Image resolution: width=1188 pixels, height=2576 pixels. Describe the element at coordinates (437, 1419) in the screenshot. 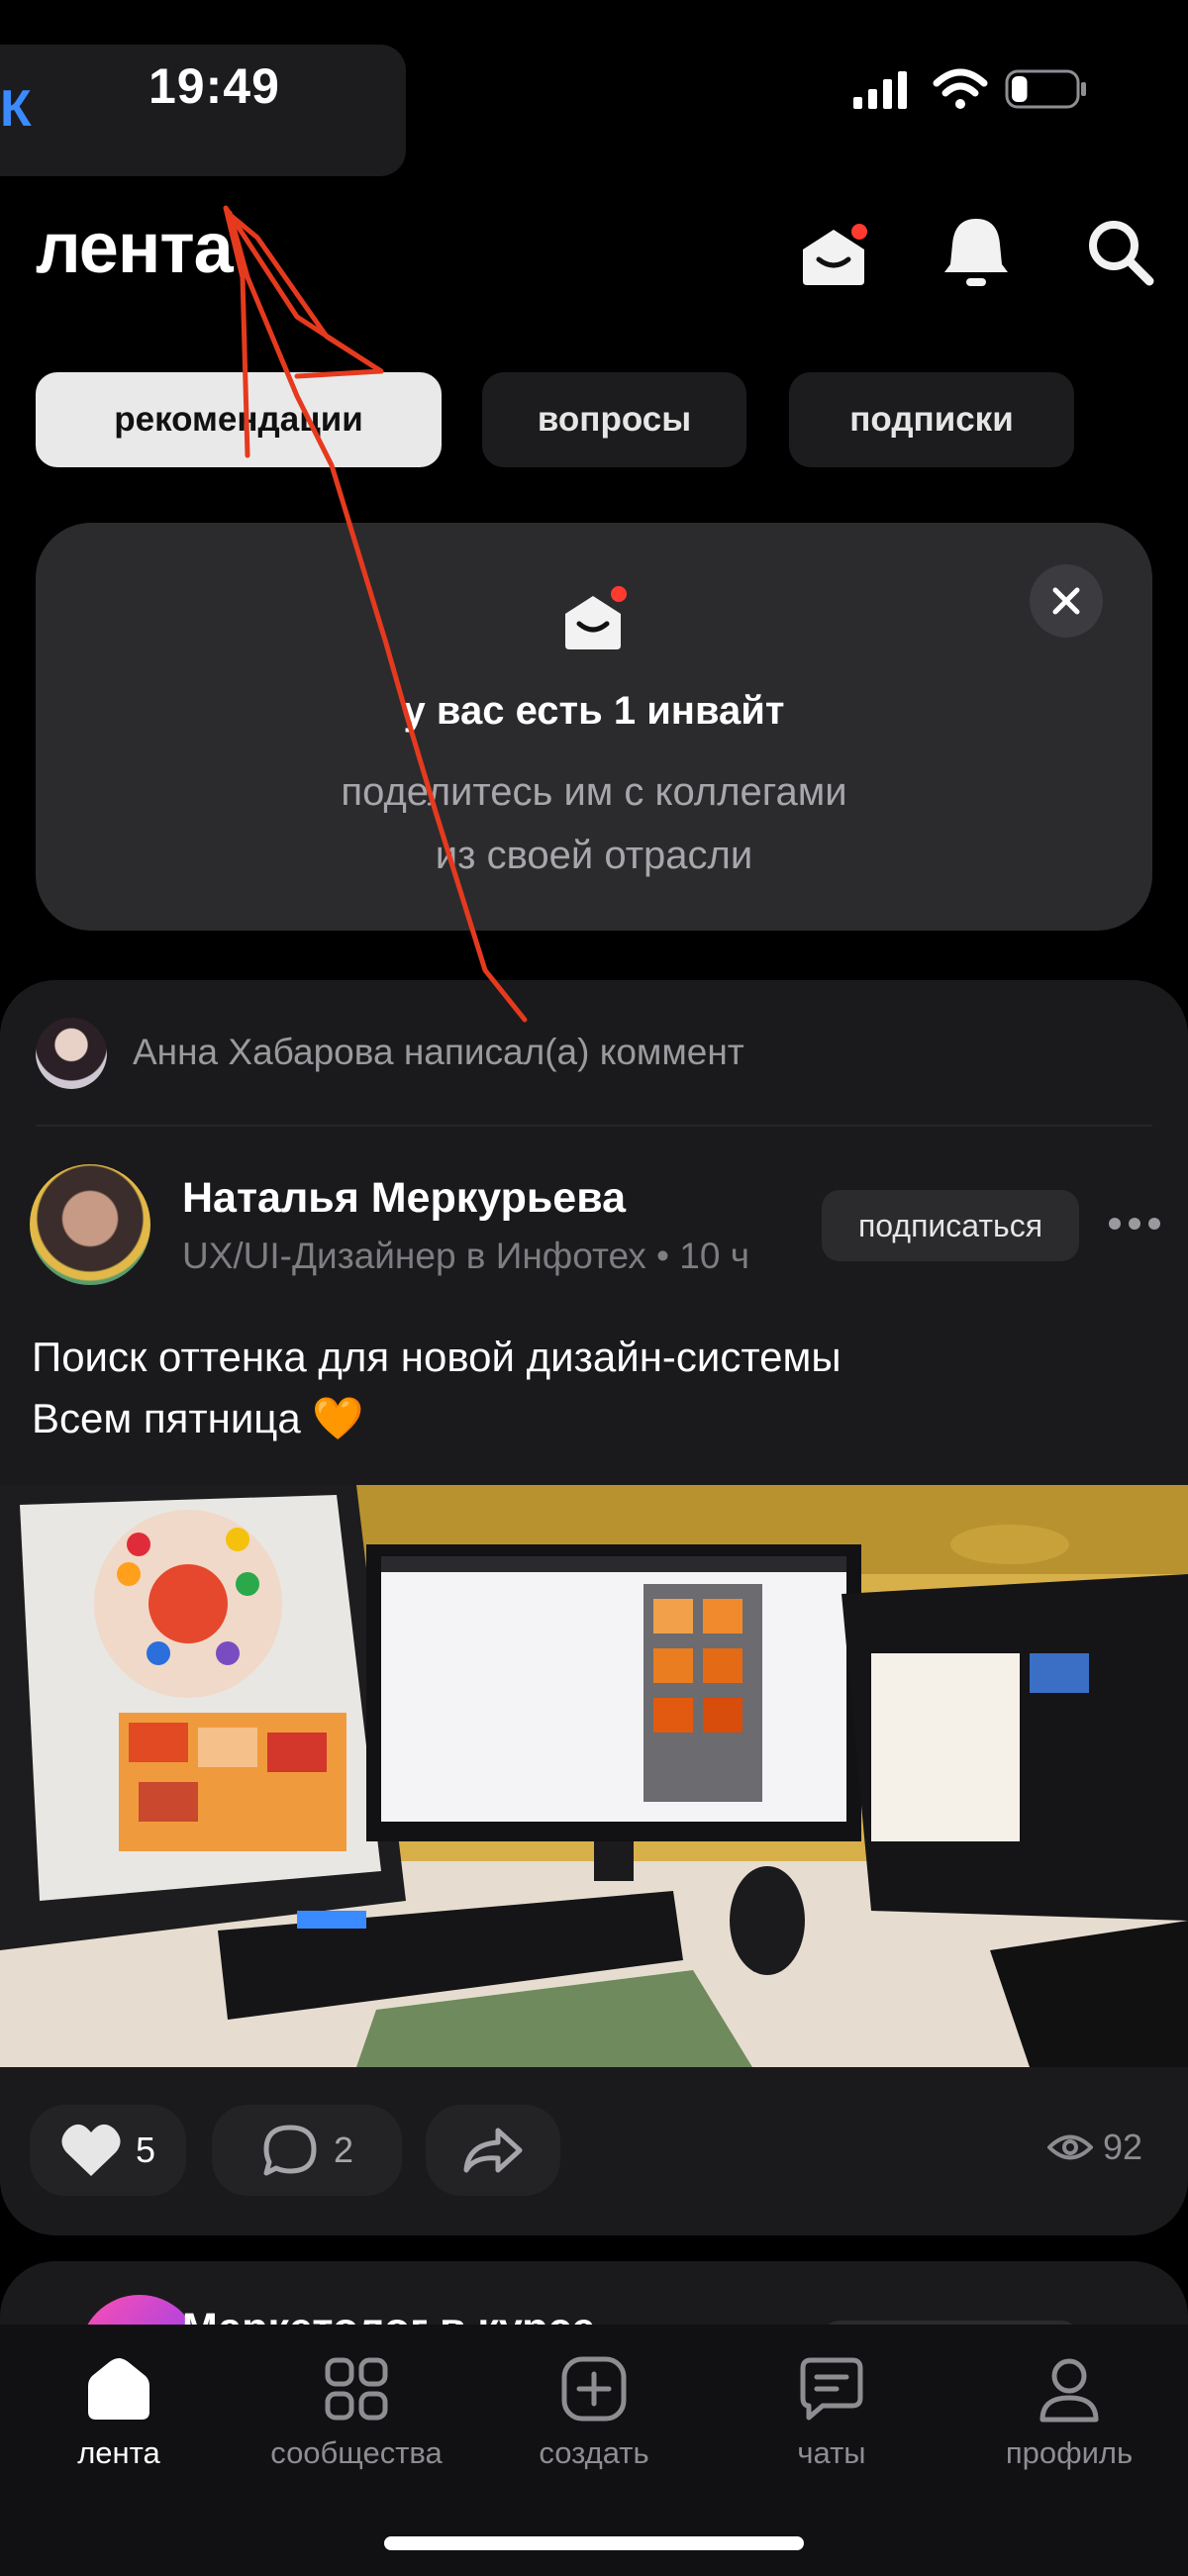

I see `post-text-line2-wrap: Всем пятница 🧡` at that location.